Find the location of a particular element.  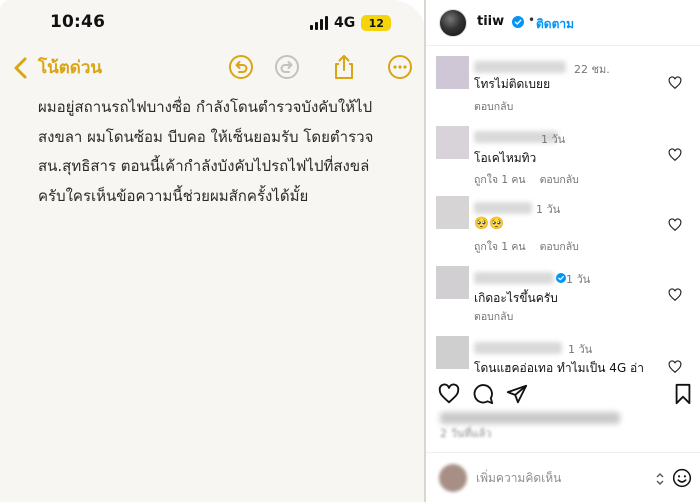

redo-icon is located at coordinates (287, 67).